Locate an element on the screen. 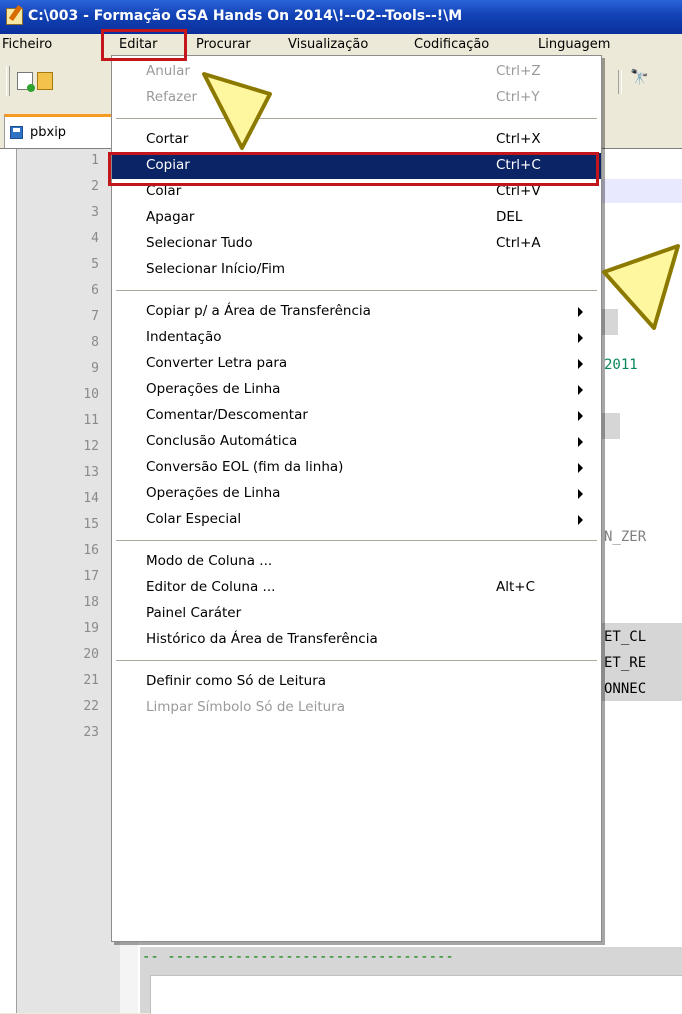 This screenshot has width=682, height=1014. menu-auto-completion: Conclusão Automática is located at coordinates (356, 442).